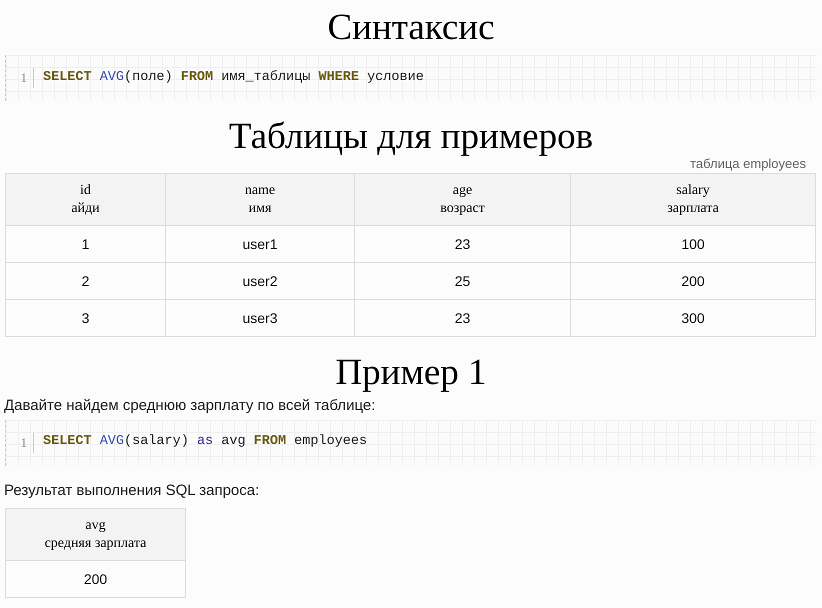  I want to click on column-header: avg средняя зарплата, so click(96, 534).